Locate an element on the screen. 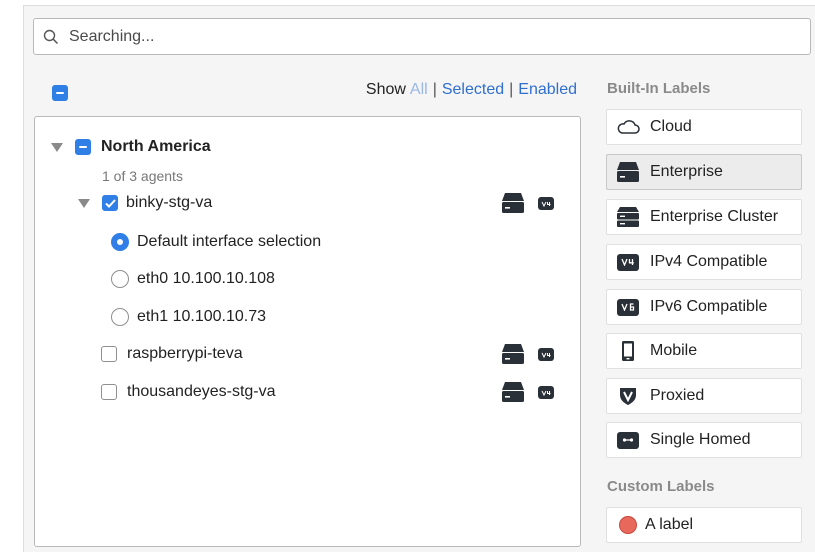  interface-label: eth0 10.100.10.108 is located at coordinates (206, 278).